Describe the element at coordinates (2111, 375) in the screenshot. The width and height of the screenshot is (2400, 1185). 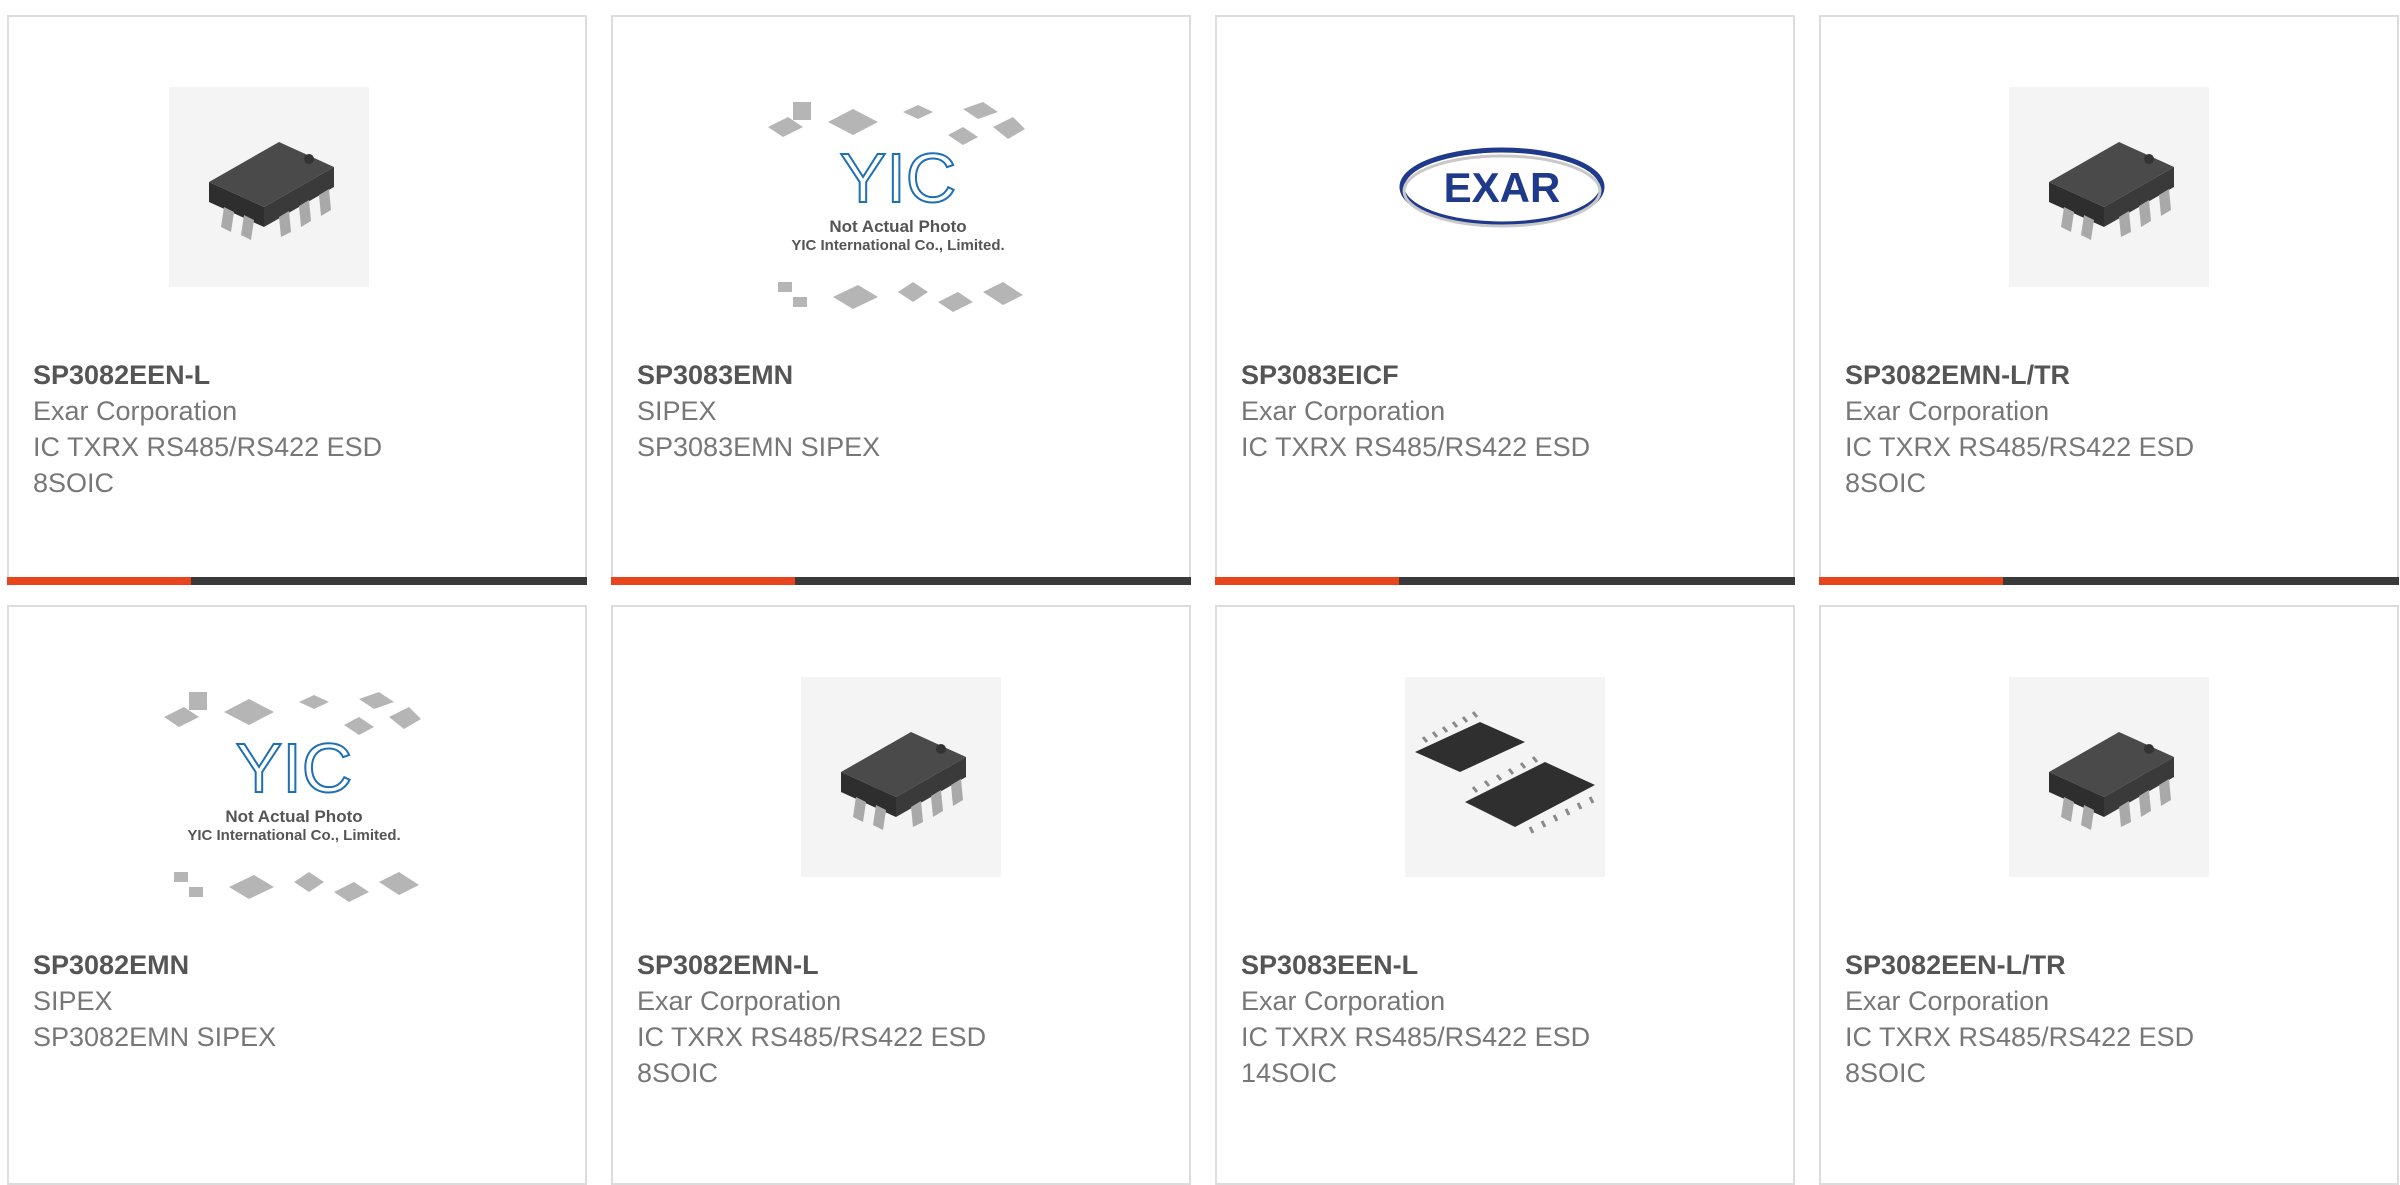
I see `part-number: SP3082EMN-L/TR` at that location.